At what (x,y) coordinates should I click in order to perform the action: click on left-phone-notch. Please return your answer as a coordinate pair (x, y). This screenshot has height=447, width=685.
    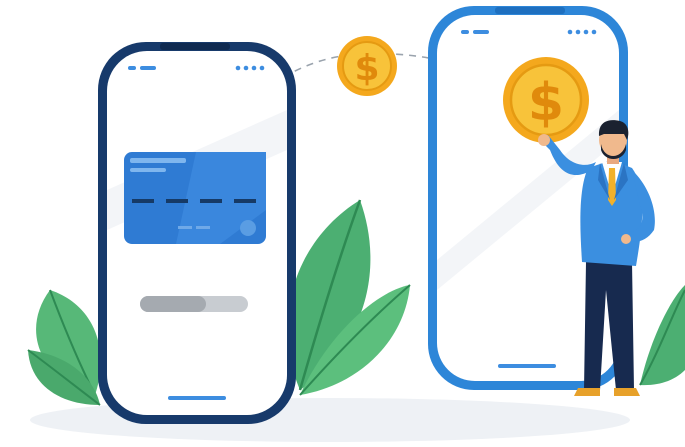
    Looking at the image, I should click on (195, 46).